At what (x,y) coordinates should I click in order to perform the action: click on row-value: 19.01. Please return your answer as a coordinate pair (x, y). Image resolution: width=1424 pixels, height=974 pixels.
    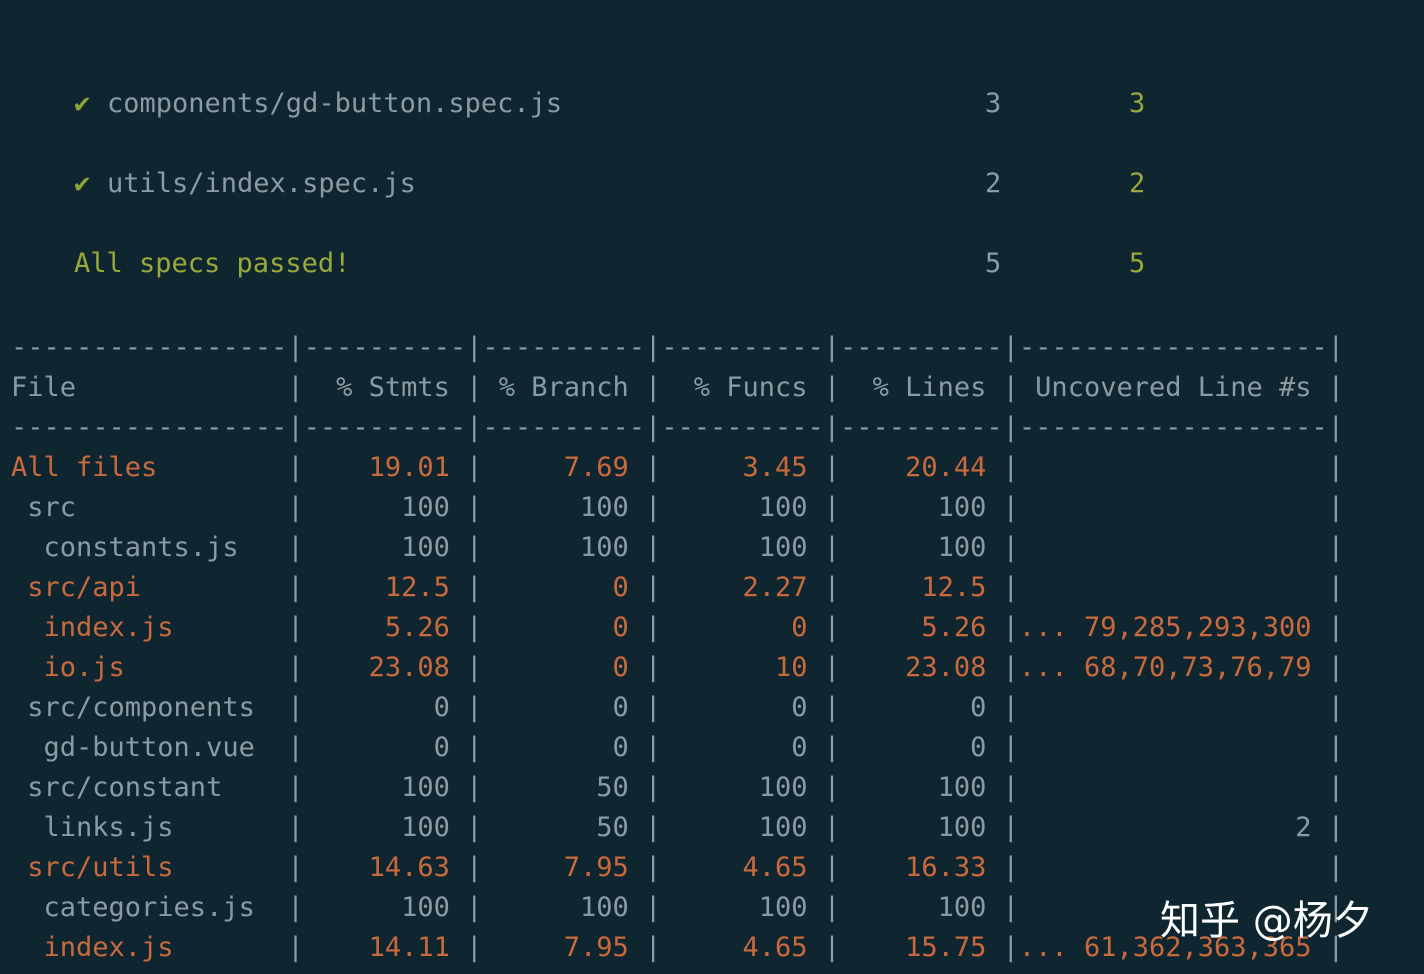
    Looking at the image, I should click on (385, 467).